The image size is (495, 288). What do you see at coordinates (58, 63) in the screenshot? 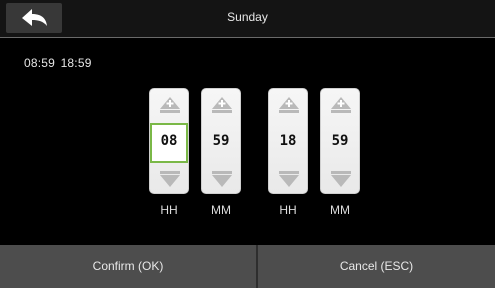
I see `time-summary: 08:59 18:59` at bounding box center [58, 63].